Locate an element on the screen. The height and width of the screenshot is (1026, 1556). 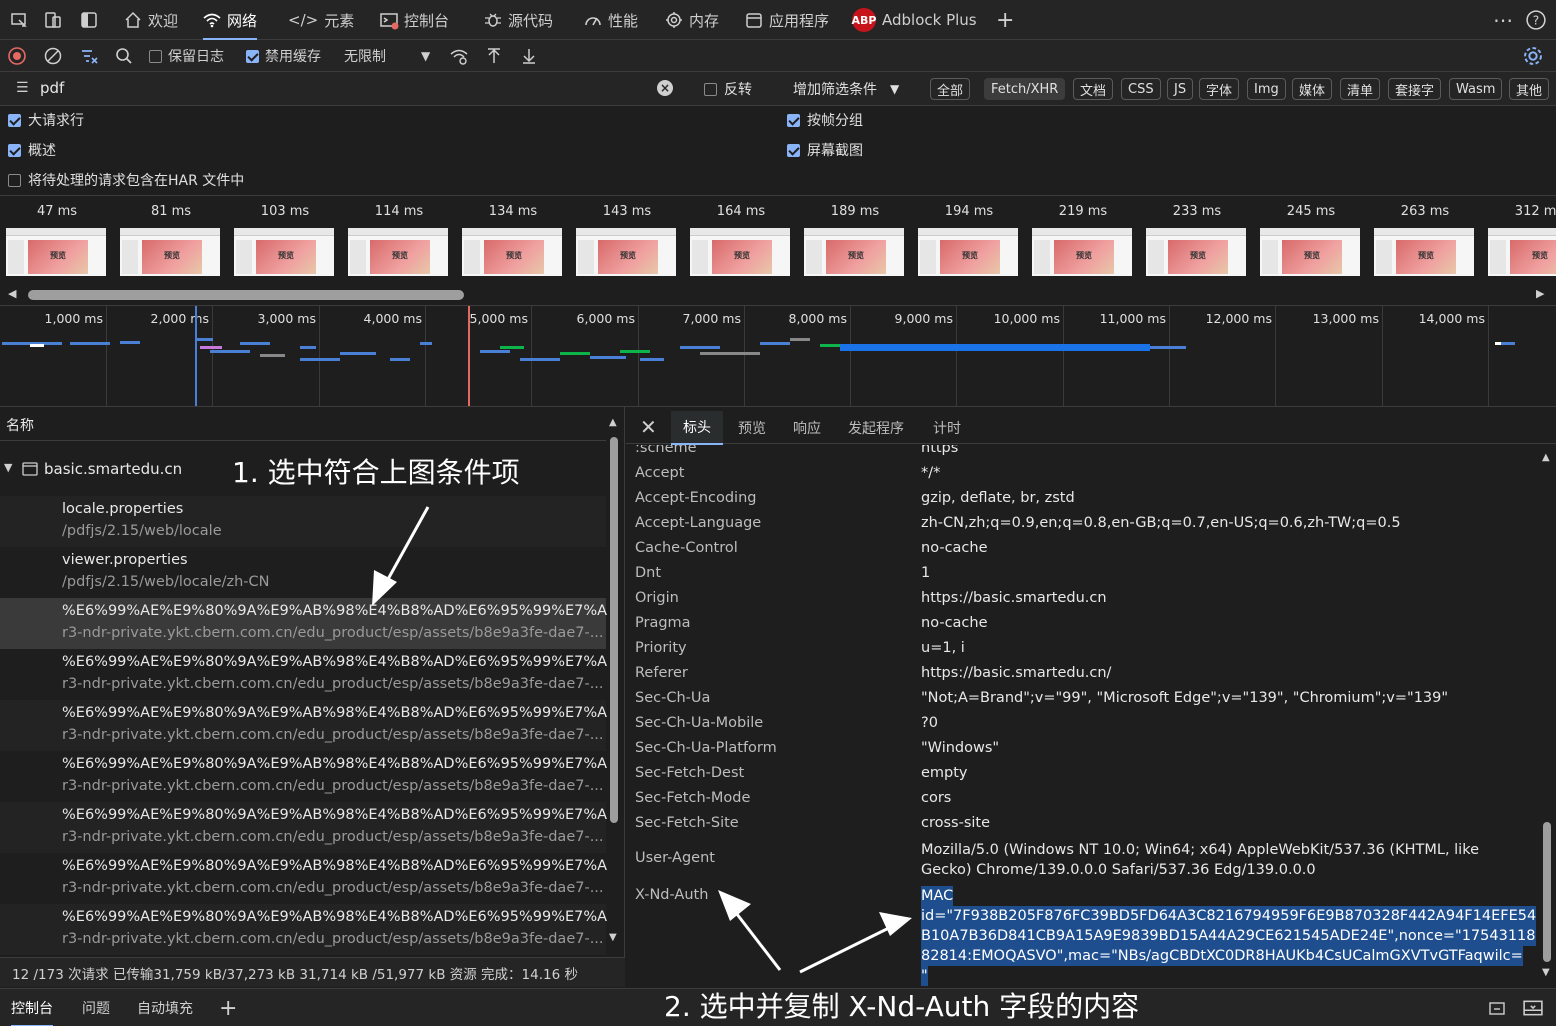
header-value: cors is located at coordinates (936, 798).